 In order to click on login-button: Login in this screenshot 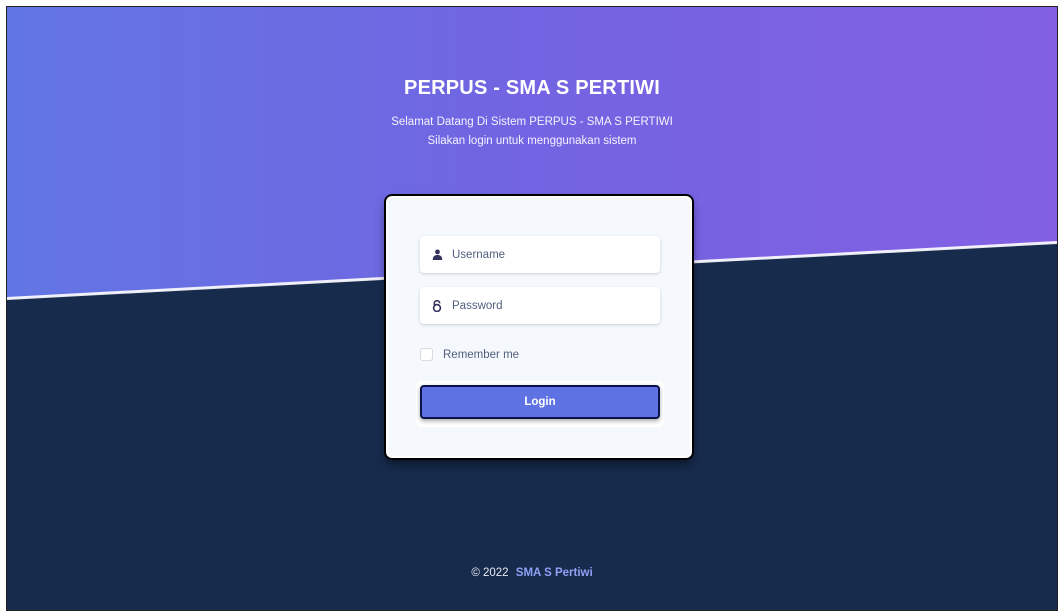, I will do `click(540, 402)`.